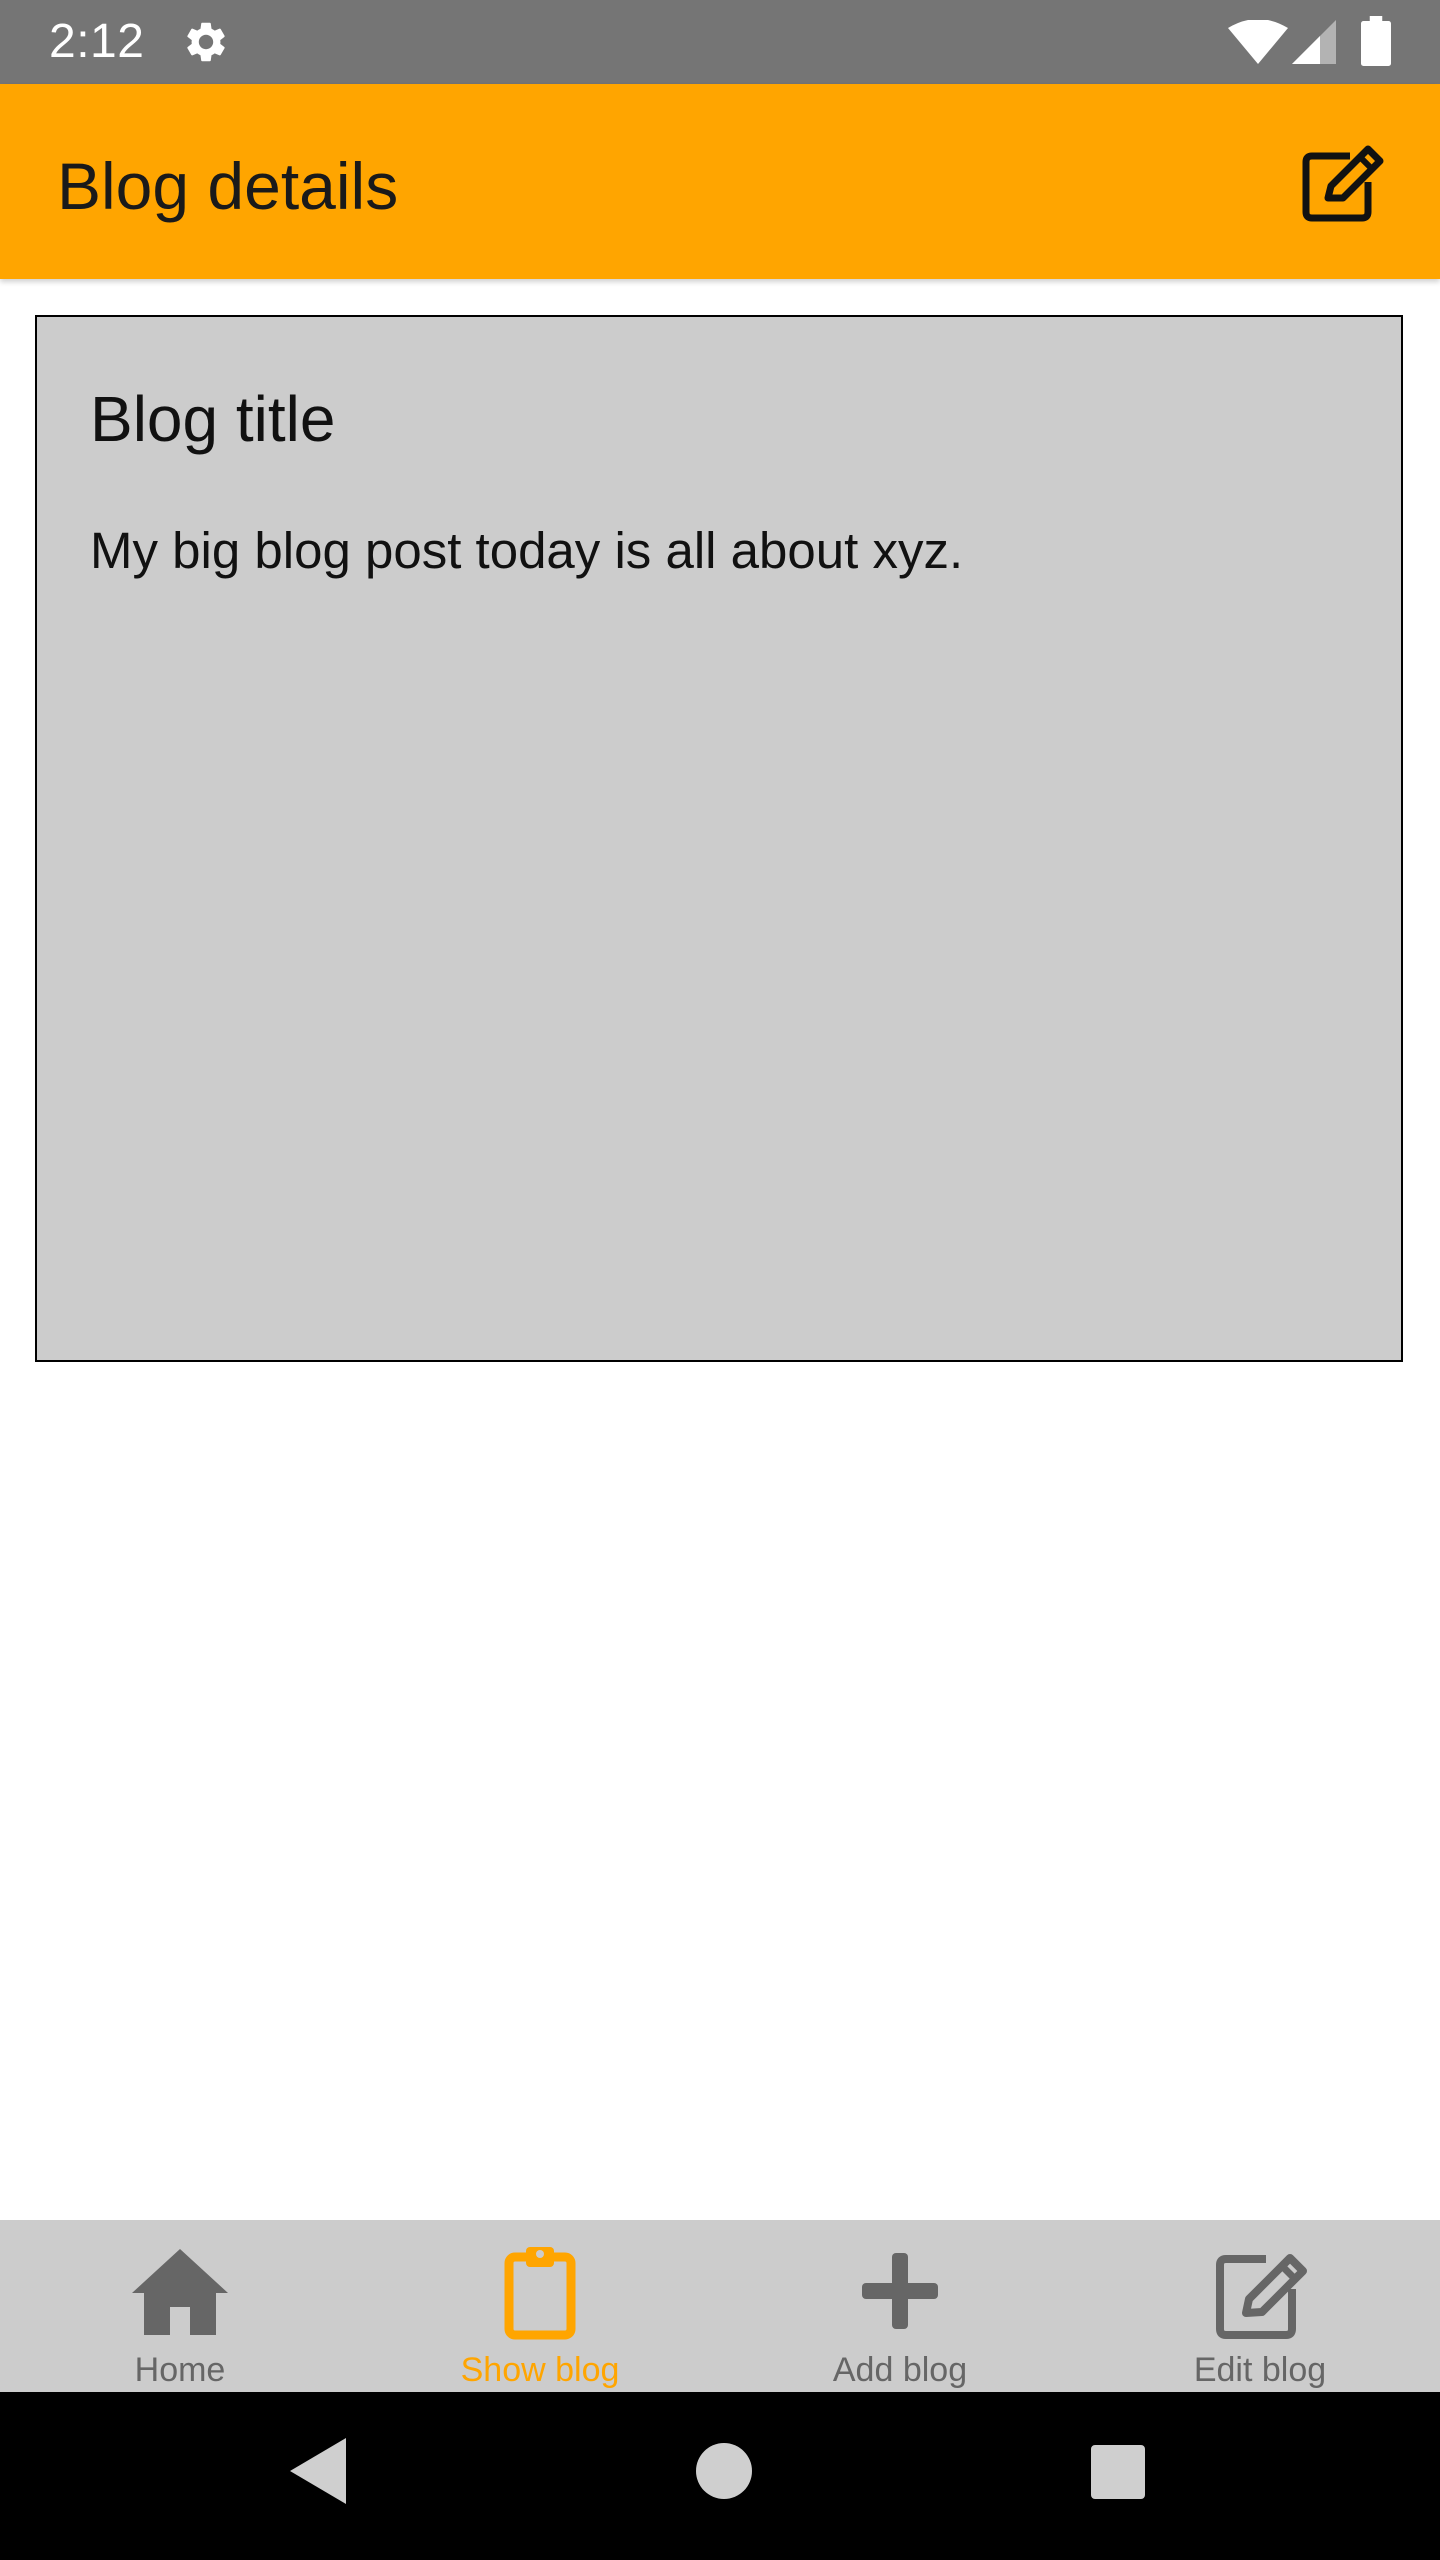 The width and height of the screenshot is (1440, 2560). What do you see at coordinates (228, 186) in the screenshot?
I see `page-title: Blog details` at bounding box center [228, 186].